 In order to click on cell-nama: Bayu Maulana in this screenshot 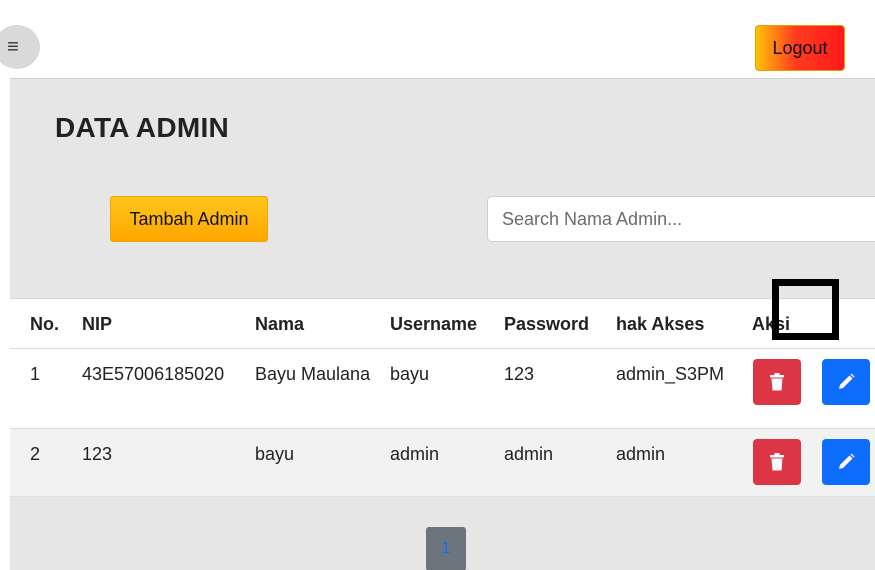, I will do `click(313, 374)`.